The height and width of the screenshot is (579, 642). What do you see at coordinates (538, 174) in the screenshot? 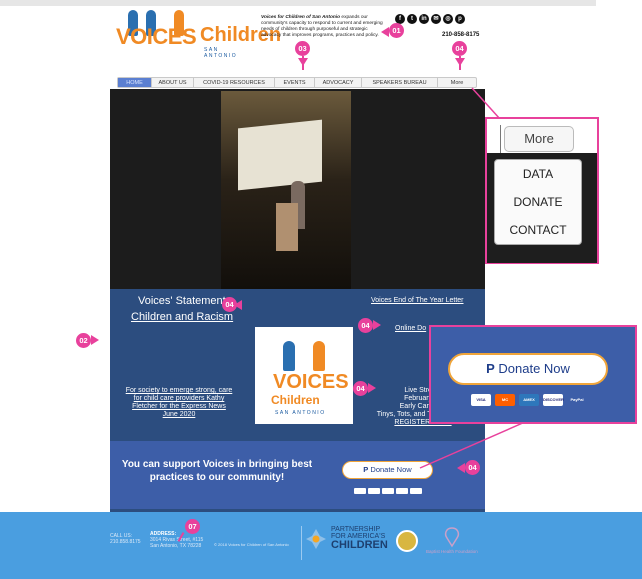
I see `menu-item-data: DATA` at bounding box center [538, 174].